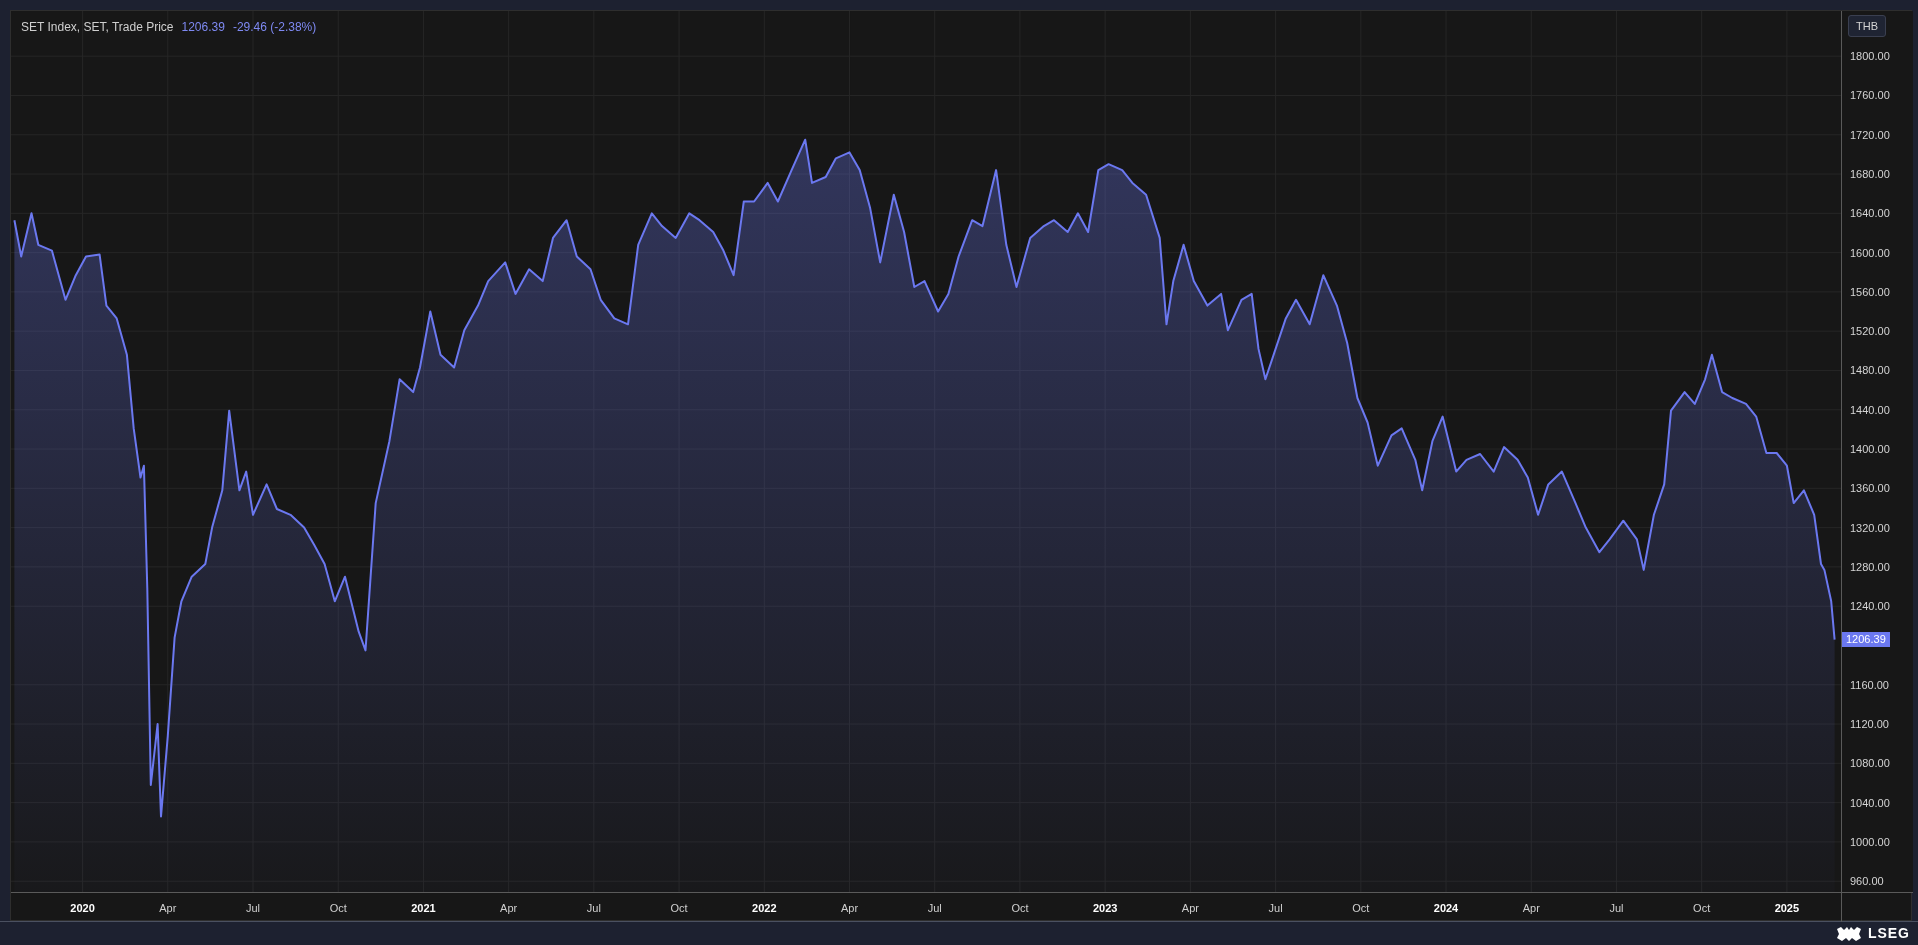 Image resolution: width=1918 pixels, height=945 pixels. I want to click on y-axis-label: 1720.00, so click(1870, 134).